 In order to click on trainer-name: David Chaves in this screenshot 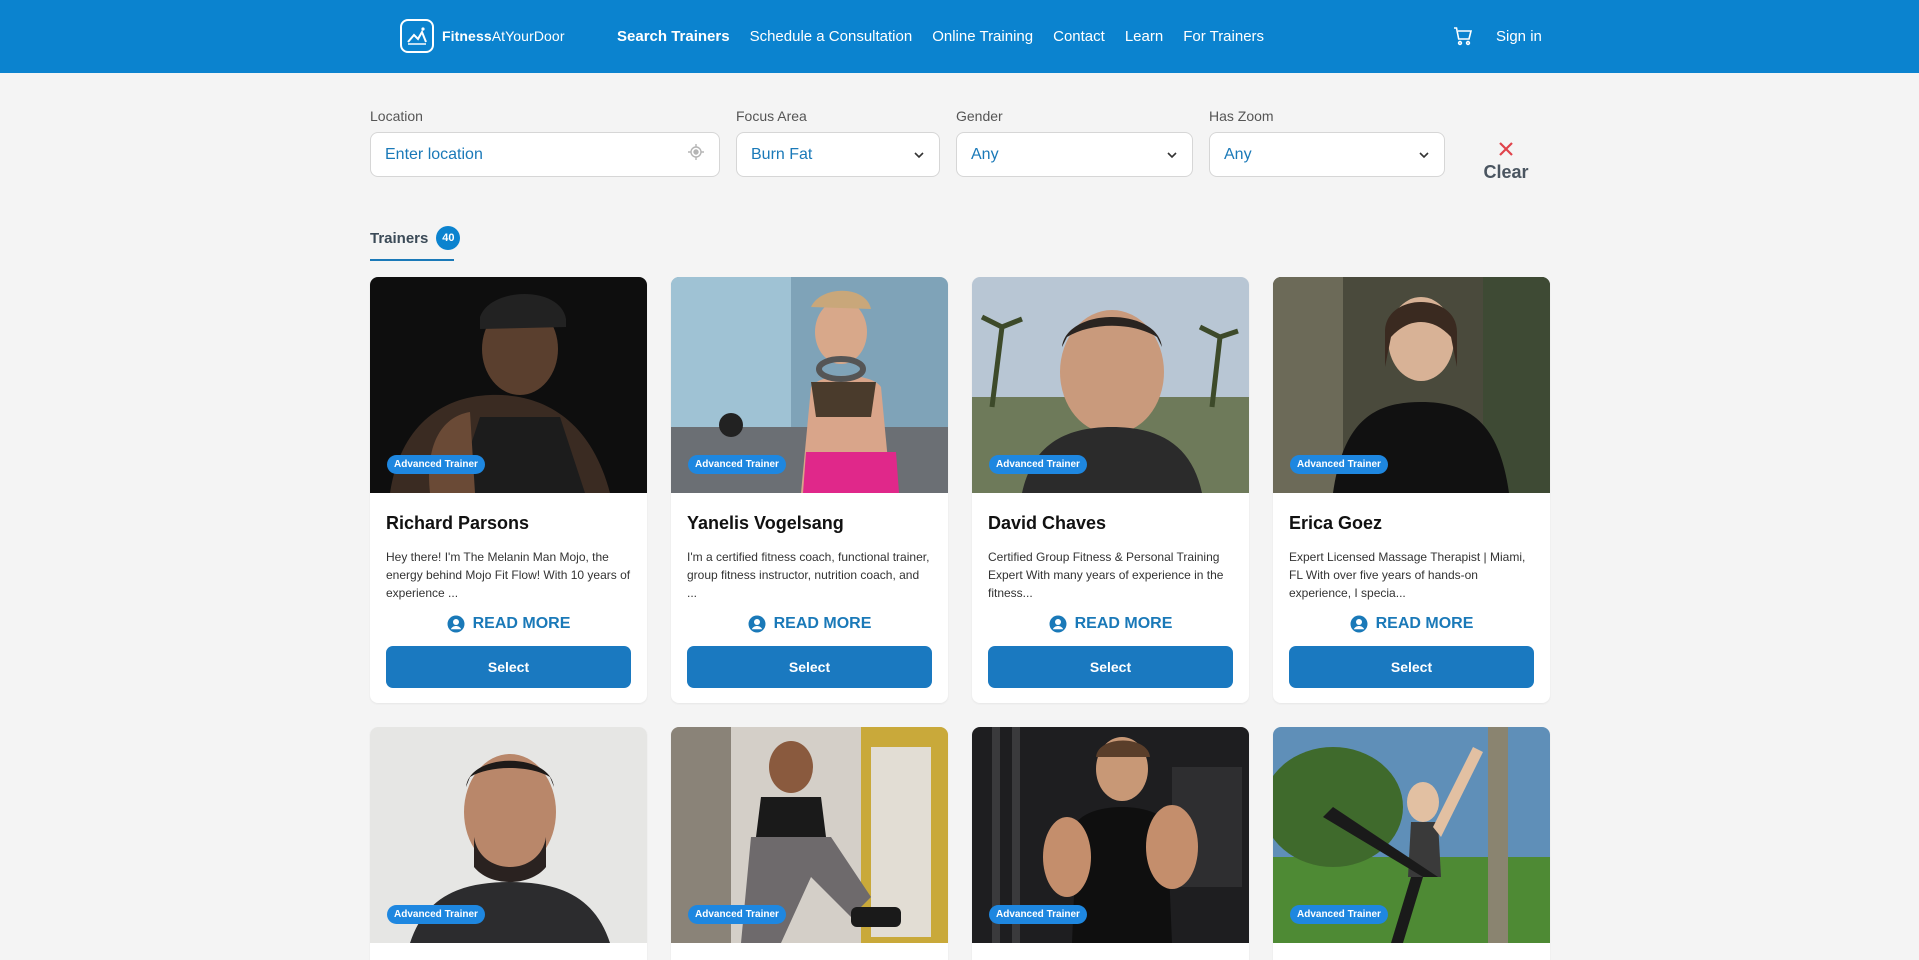, I will do `click(1047, 523)`.